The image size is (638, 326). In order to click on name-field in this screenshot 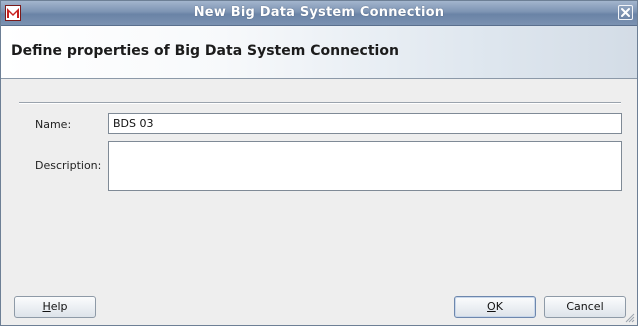, I will do `click(365, 123)`.